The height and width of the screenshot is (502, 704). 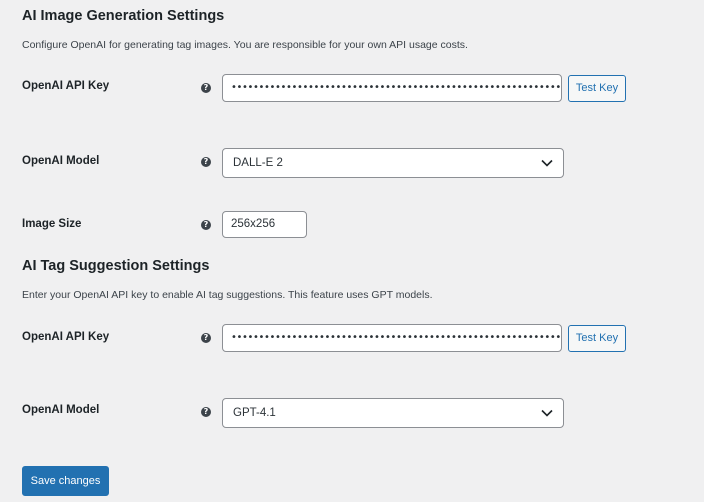 I want to click on image-settings-heading: AI Image Generation Settings, so click(x=123, y=16).